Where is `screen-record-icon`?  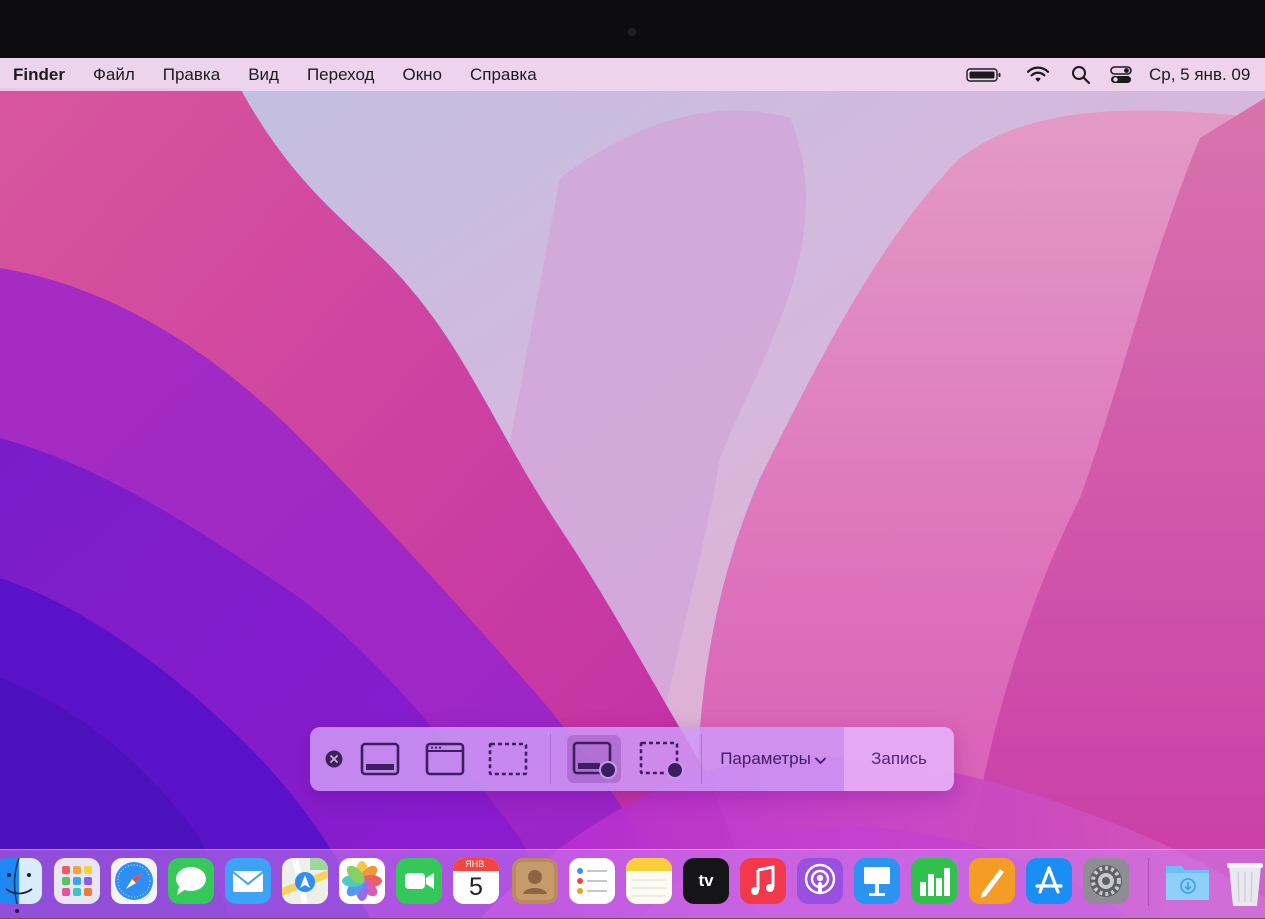
screen-record-icon is located at coordinates (594, 760).